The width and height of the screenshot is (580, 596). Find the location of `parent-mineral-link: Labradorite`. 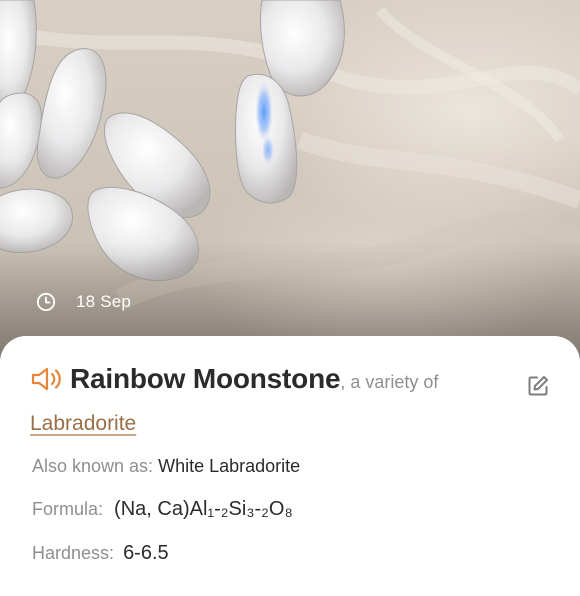

parent-mineral-link: Labradorite is located at coordinates (83, 424).